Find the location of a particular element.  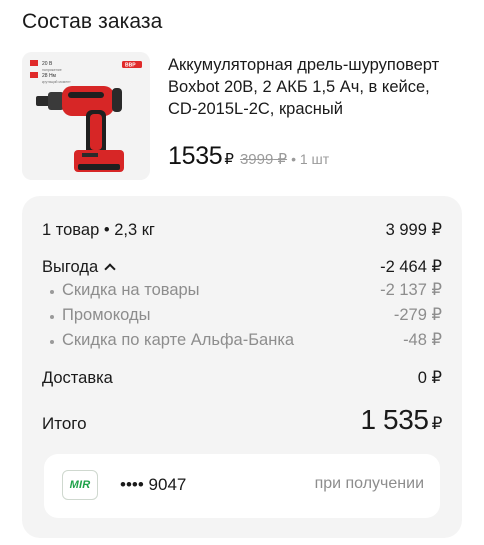

payment-method: MIR •••• 9047 при получении is located at coordinates (242, 486).